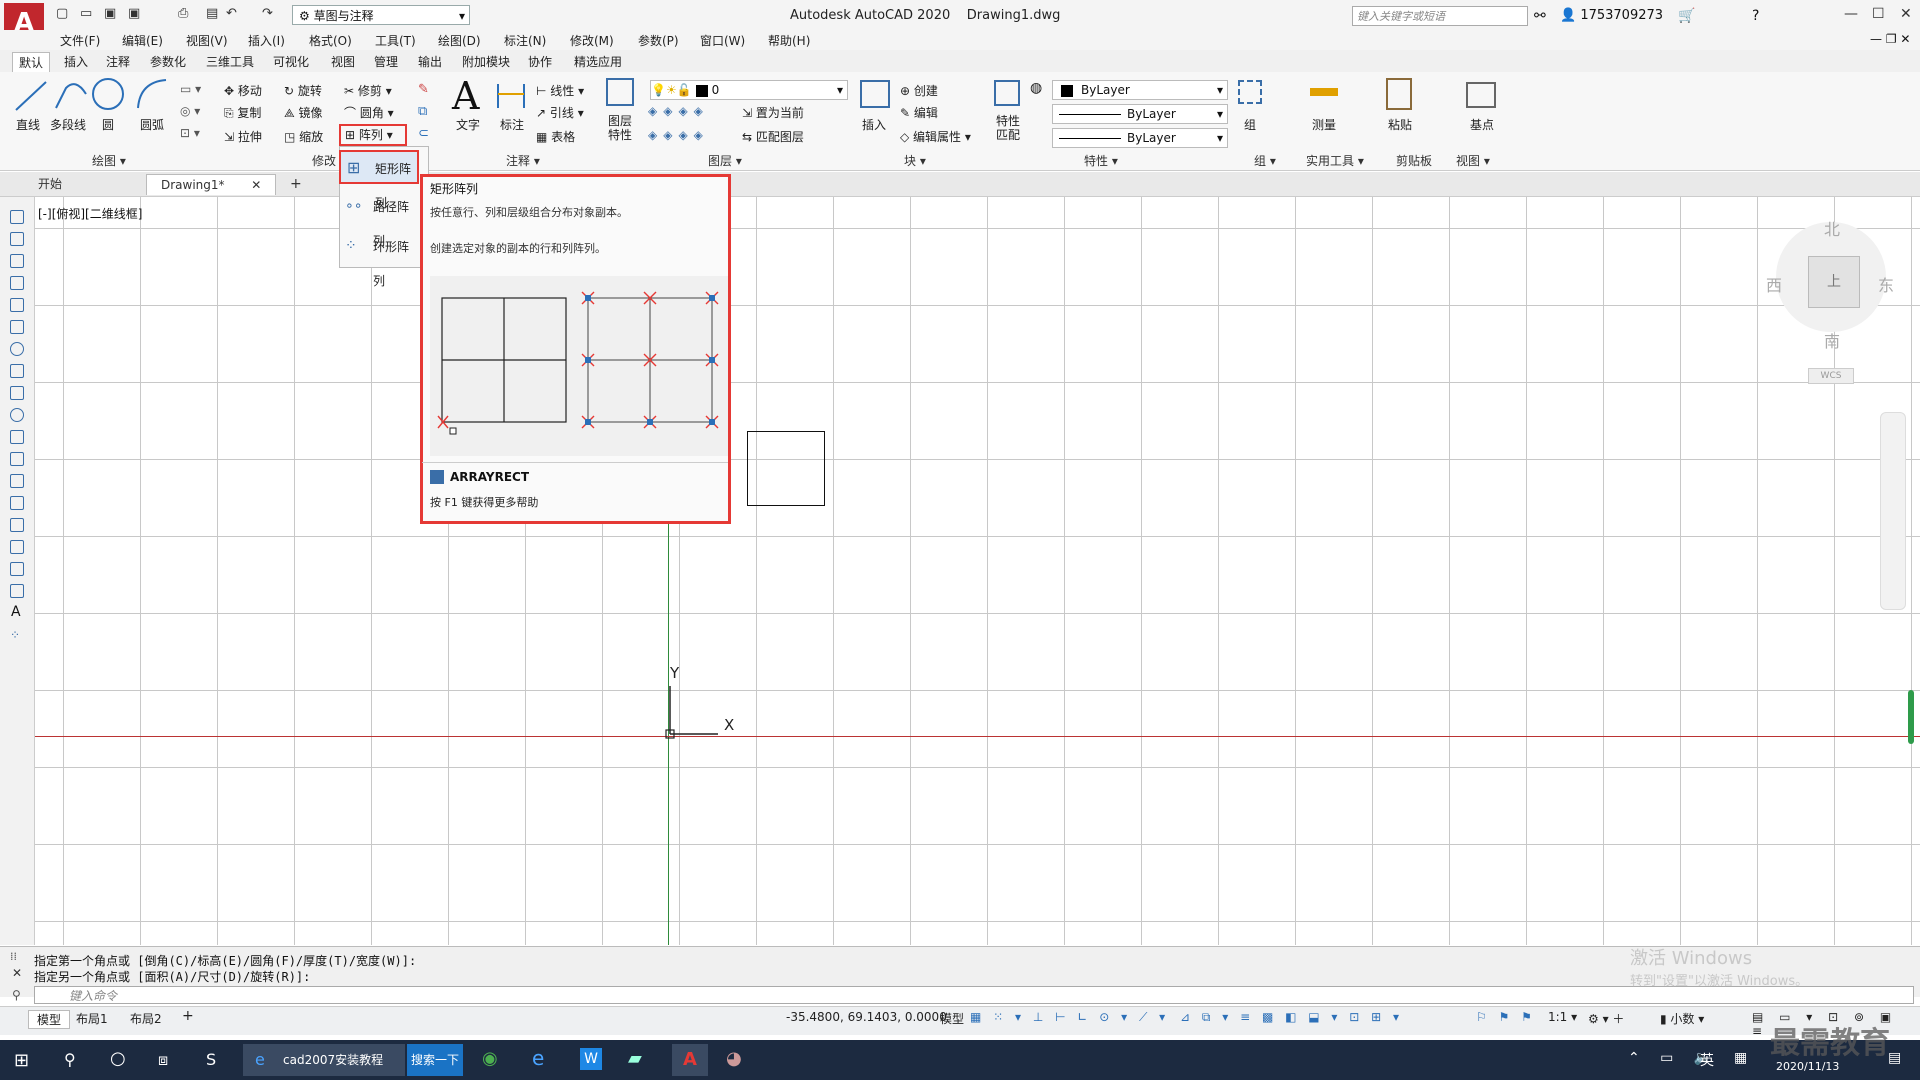  What do you see at coordinates (190, 133) in the screenshot?
I see `boundary-icon: ⊡ ▾` at bounding box center [190, 133].